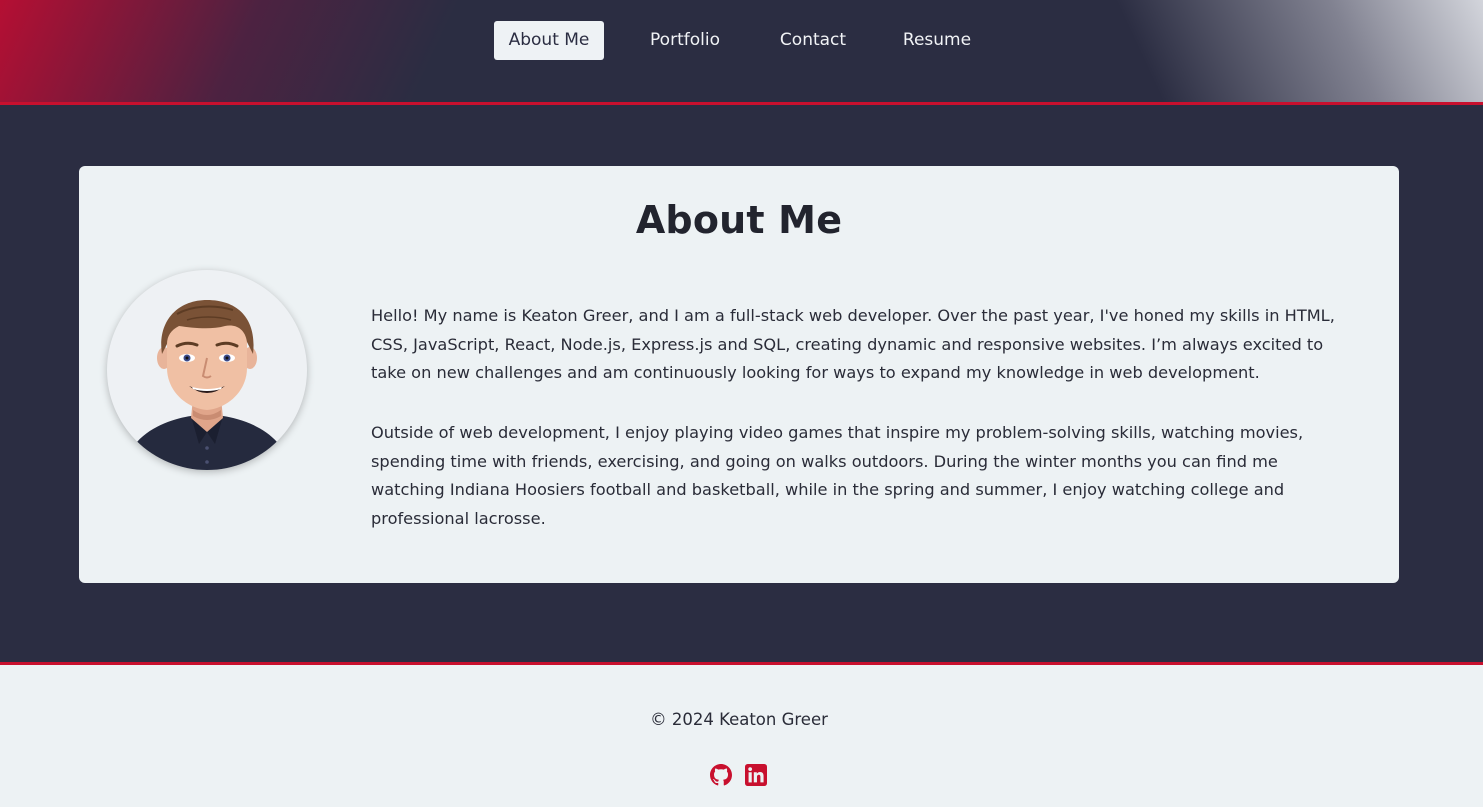  I want to click on avatar, so click(207, 370).